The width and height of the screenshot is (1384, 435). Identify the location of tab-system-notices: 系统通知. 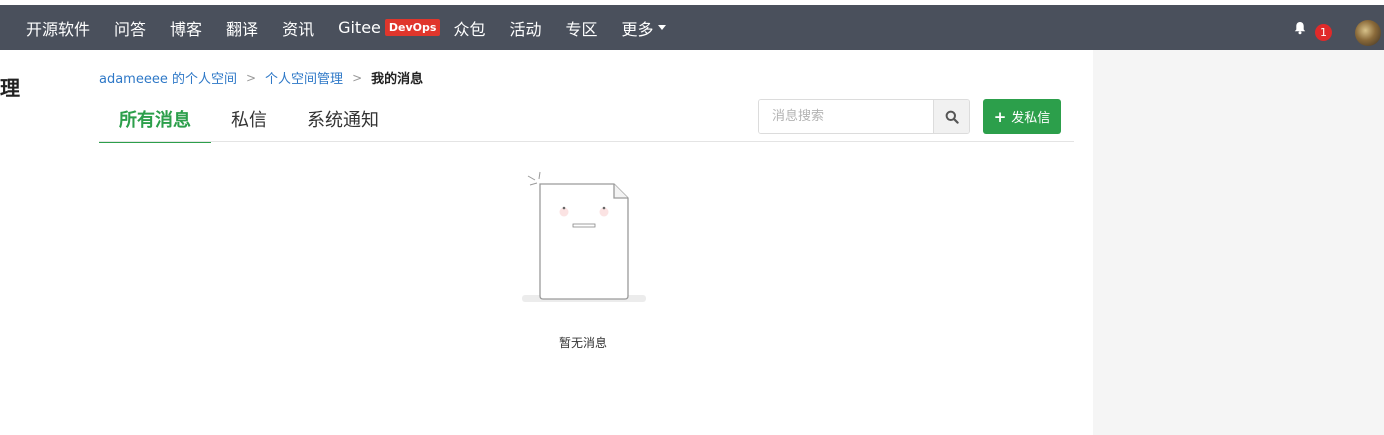
(343, 121).